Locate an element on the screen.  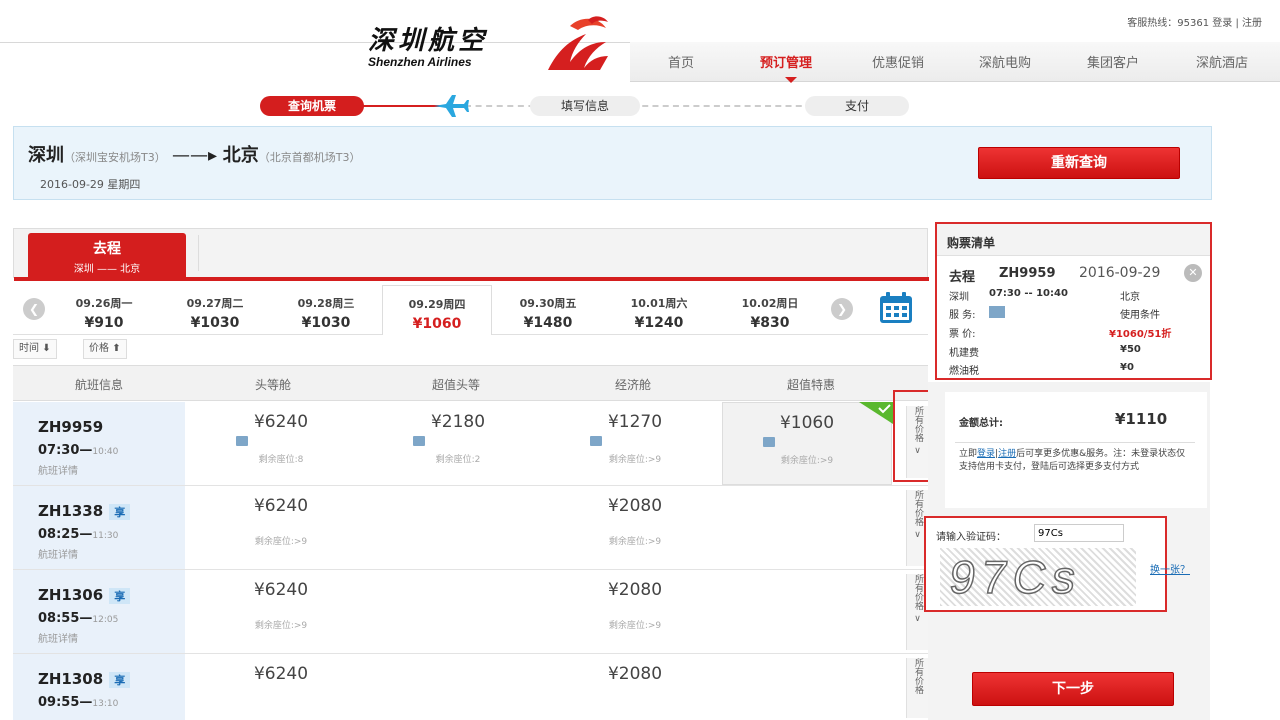
captcha-image-text: 97Cs is located at coordinates (1016, 577).